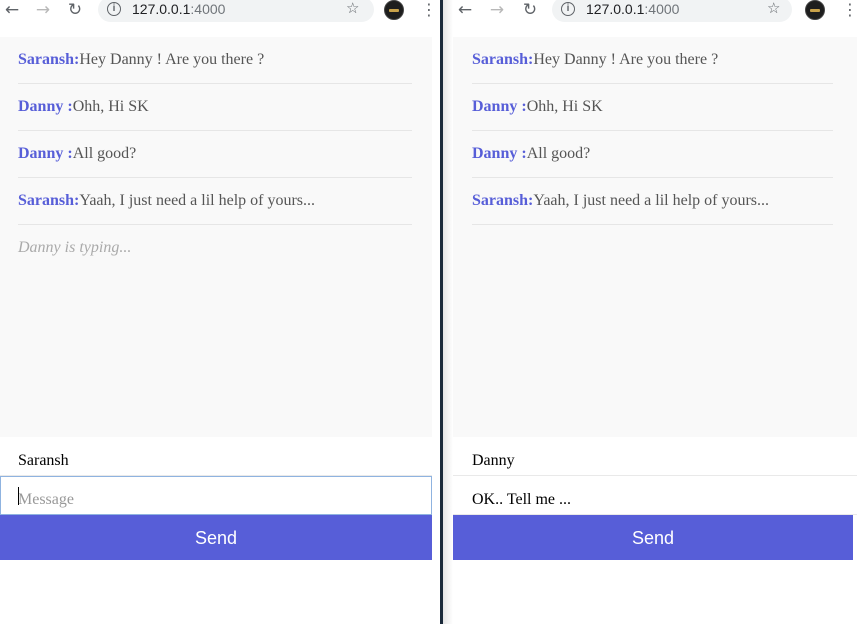 This screenshot has height=624, width=857. I want to click on text-caret, so click(18, 496).